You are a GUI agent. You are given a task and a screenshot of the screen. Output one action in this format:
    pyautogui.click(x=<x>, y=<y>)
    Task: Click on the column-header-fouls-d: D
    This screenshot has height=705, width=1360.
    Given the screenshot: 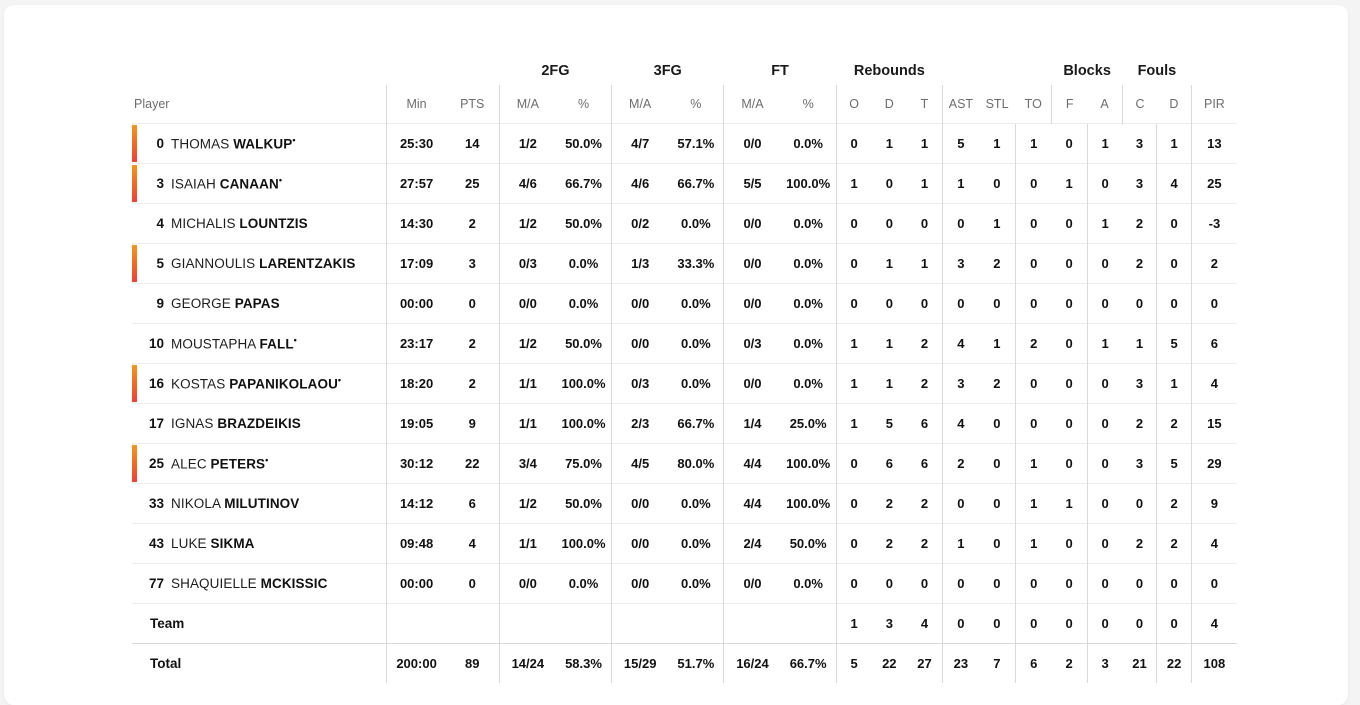 What is the action you would take?
    pyautogui.click(x=1174, y=104)
    